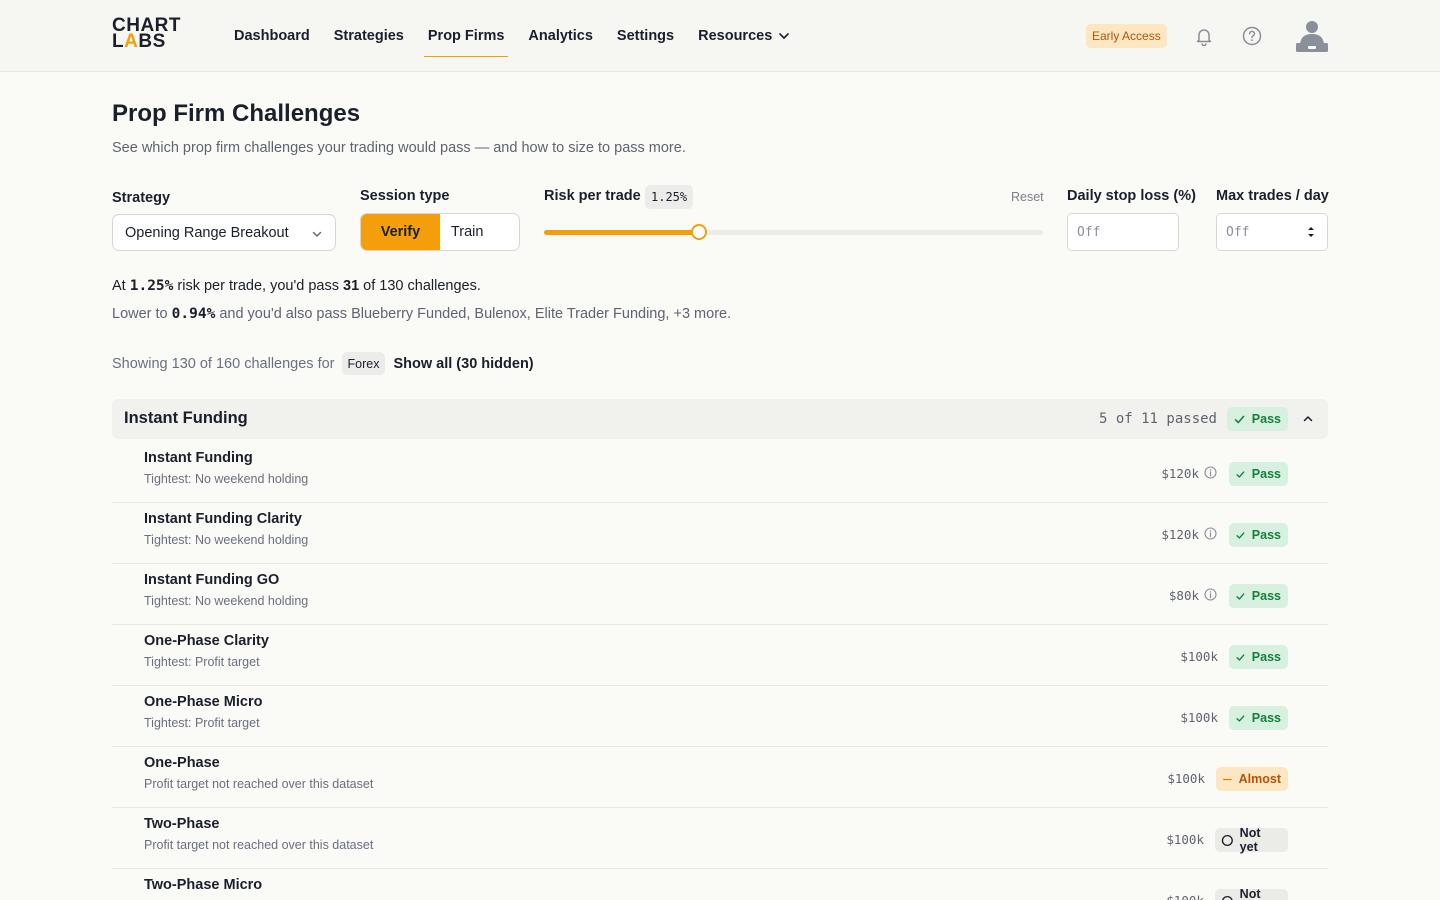 This screenshot has width=1440, height=900. Describe the element at coordinates (141, 198) in the screenshot. I see `strategy-label: Strategy` at that location.